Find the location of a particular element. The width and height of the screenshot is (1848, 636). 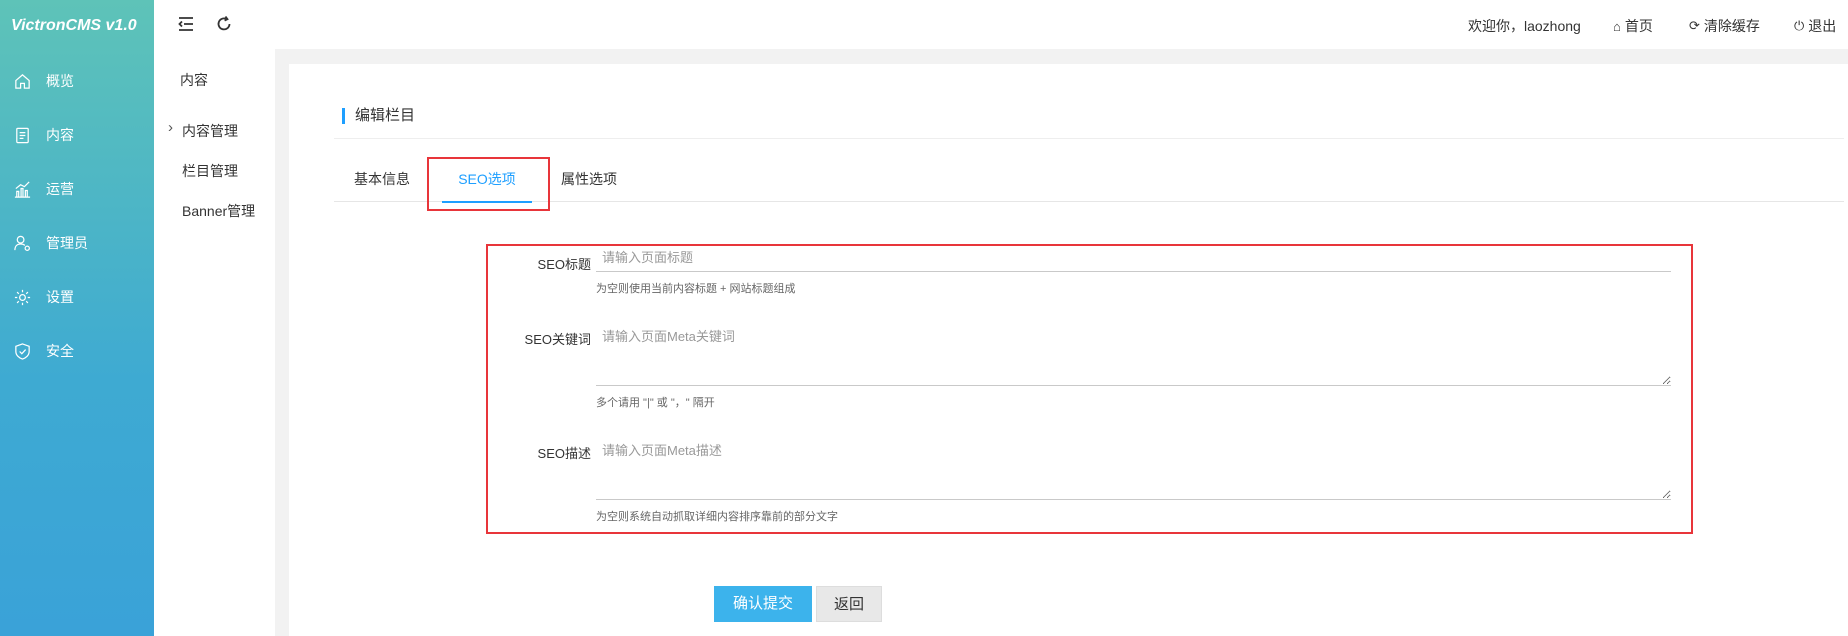

clear-cache-label: 清除缓存 is located at coordinates (1731, 26).